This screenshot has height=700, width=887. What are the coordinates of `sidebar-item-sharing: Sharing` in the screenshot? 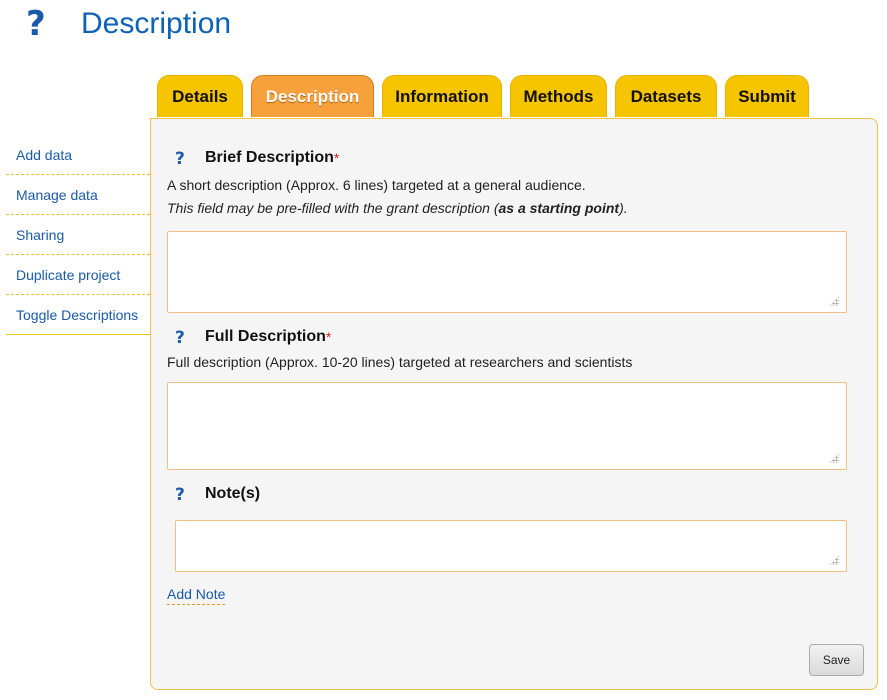 It's located at (78, 235).